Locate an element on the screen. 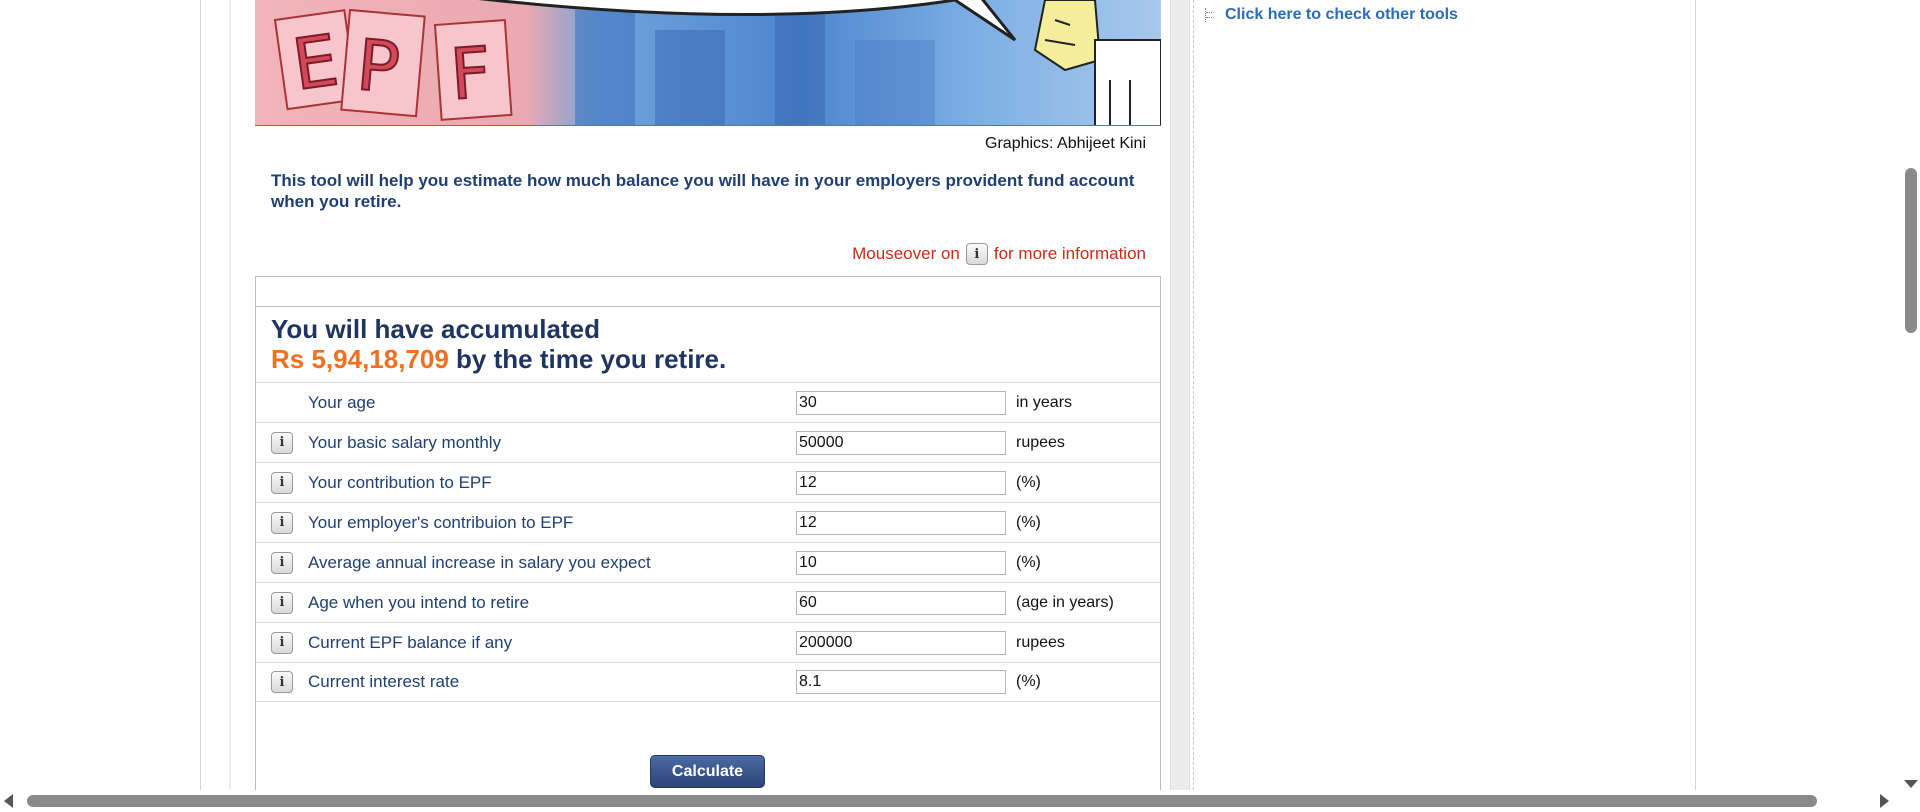 The height and width of the screenshot is (812, 1920). vertical-scrollbar is located at coordinates (1910, 395).